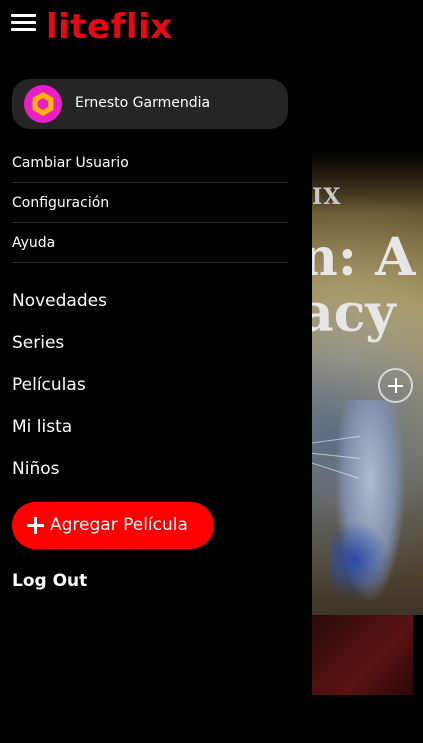 Image resolution: width=423 pixels, height=743 pixels. I want to click on add-to-list-button, so click(395, 385).